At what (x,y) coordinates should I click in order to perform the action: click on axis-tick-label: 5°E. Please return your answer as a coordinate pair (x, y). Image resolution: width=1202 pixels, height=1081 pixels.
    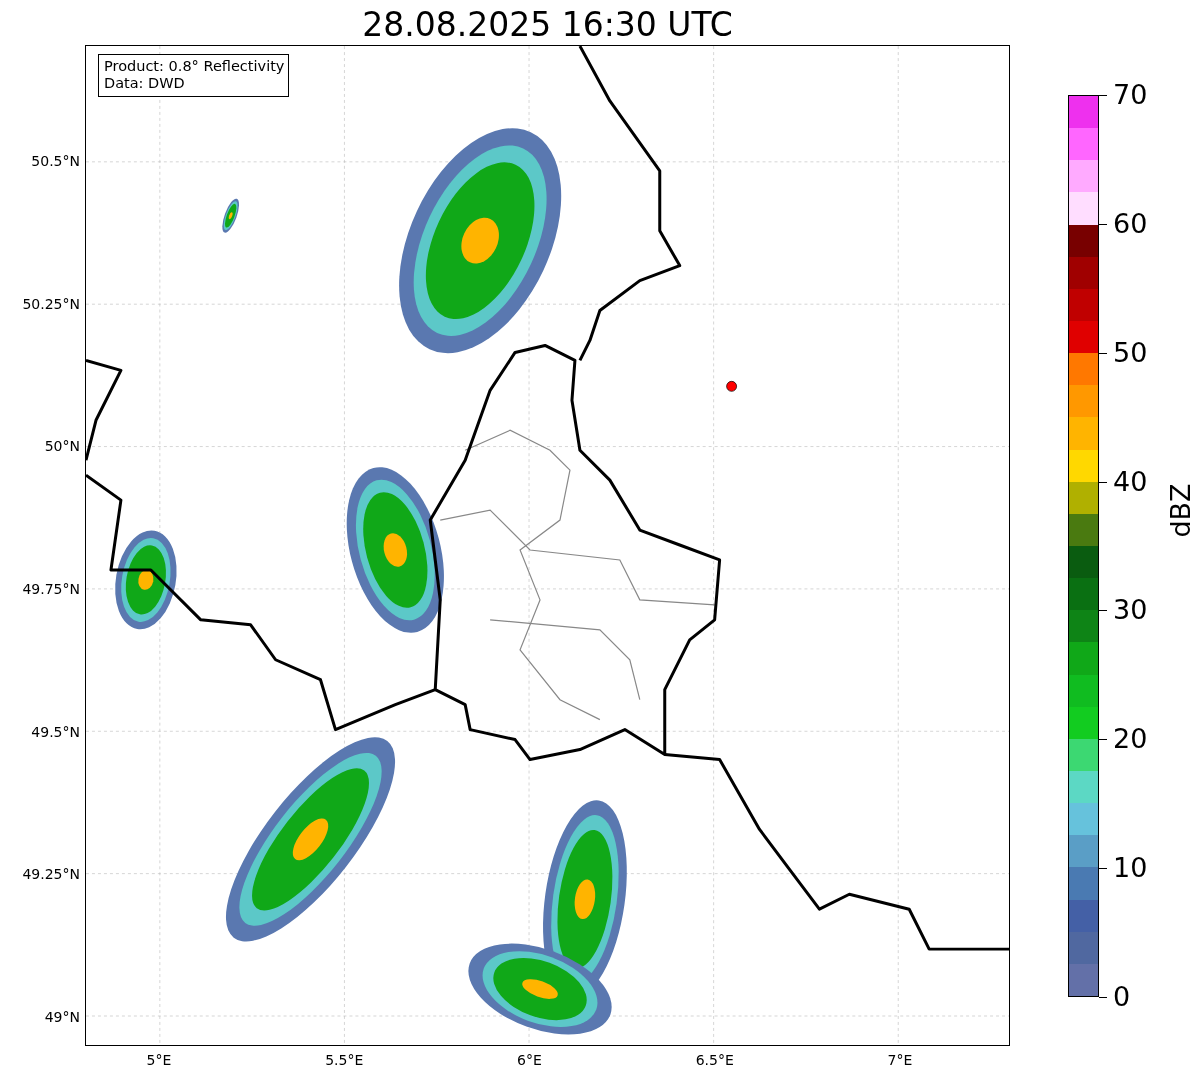
    Looking at the image, I should click on (159, 1060).